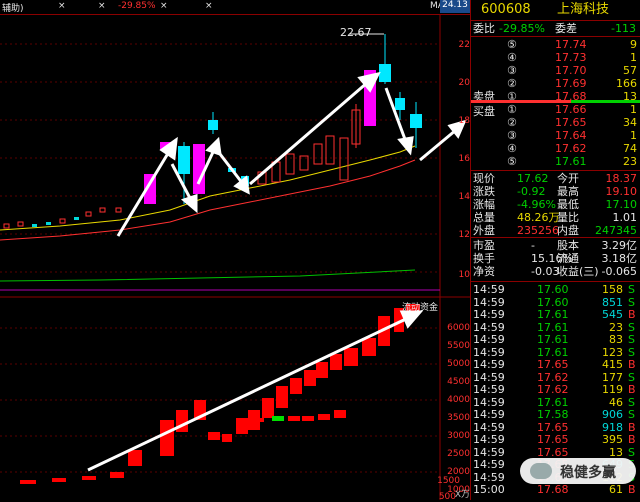 The height and width of the screenshot is (502, 640). What do you see at coordinates (555, 191) in the screenshot?
I see `stat-row: 涨跌 -0.92 最高 19.10` at bounding box center [555, 191].